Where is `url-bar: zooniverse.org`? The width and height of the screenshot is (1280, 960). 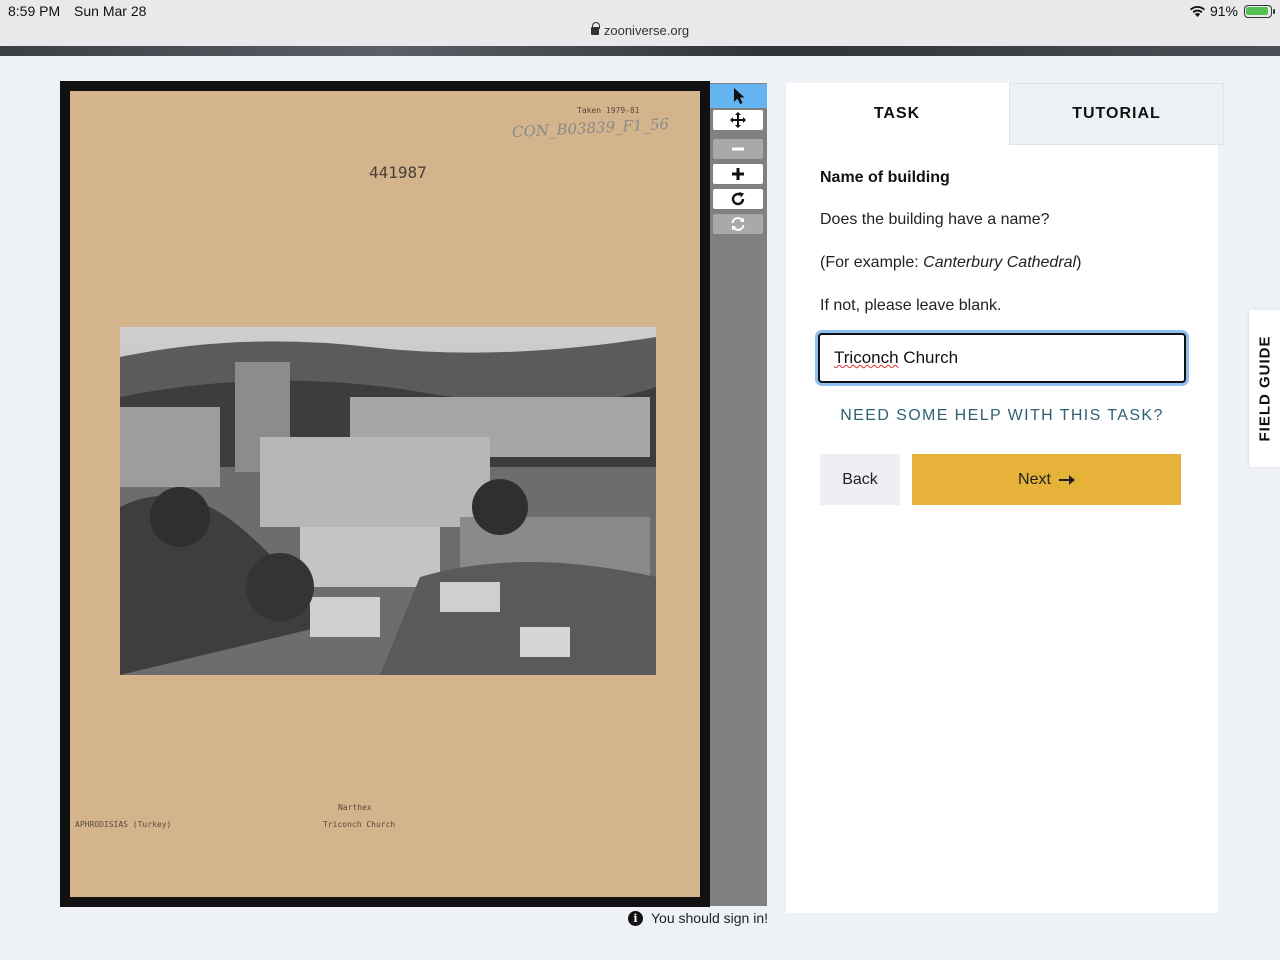
url-bar: zooniverse.org is located at coordinates (640, 30).